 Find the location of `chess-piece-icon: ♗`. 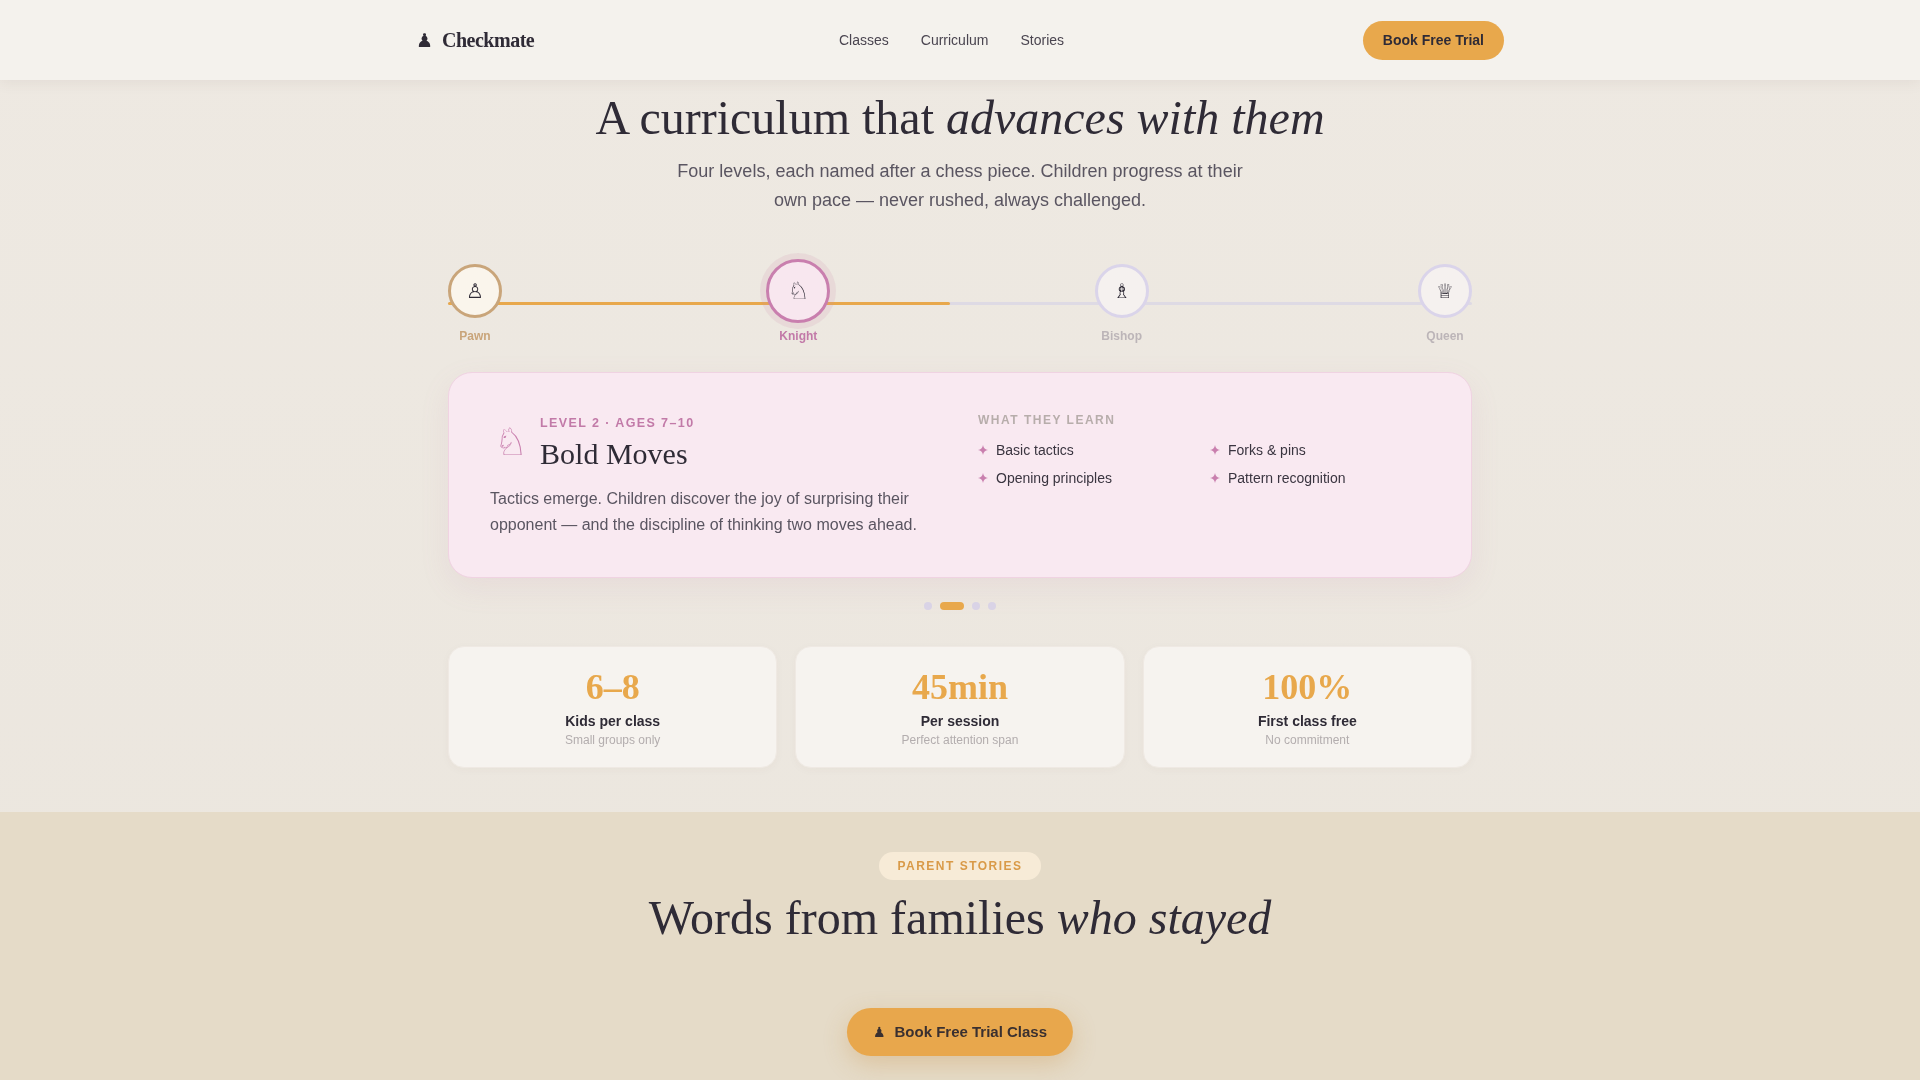

chess-piece-icon: ♗ is located at coordinates (1121, 291).